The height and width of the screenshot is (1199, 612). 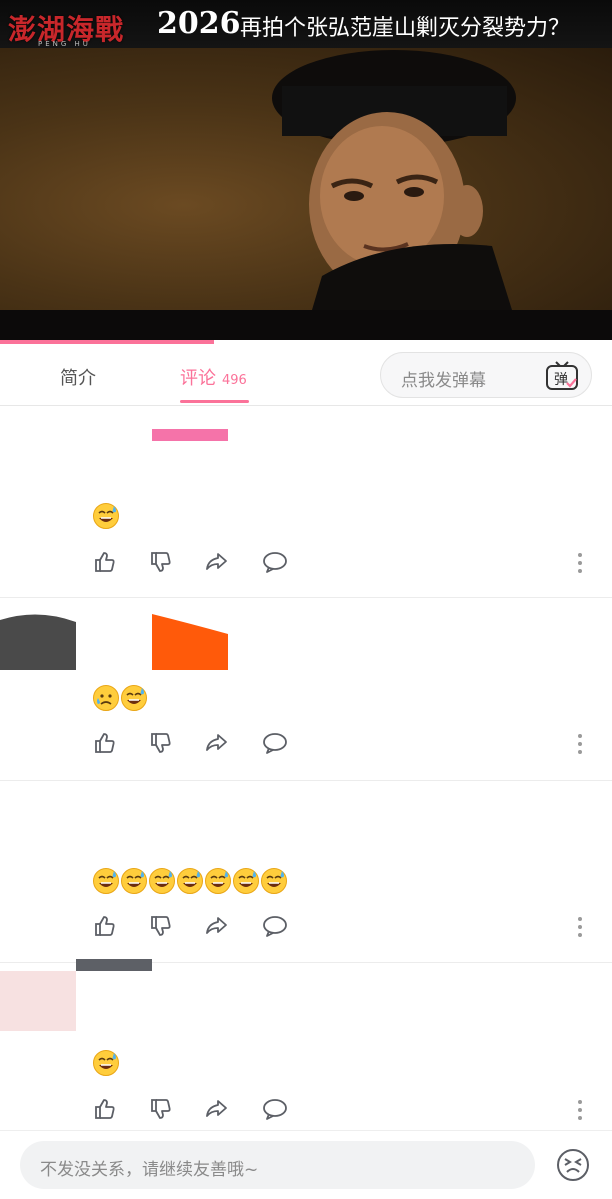 What do you see at coordinates (306, 325) in the screenshot?
I see `video-bottom-band` at bounding box center [306, 325].